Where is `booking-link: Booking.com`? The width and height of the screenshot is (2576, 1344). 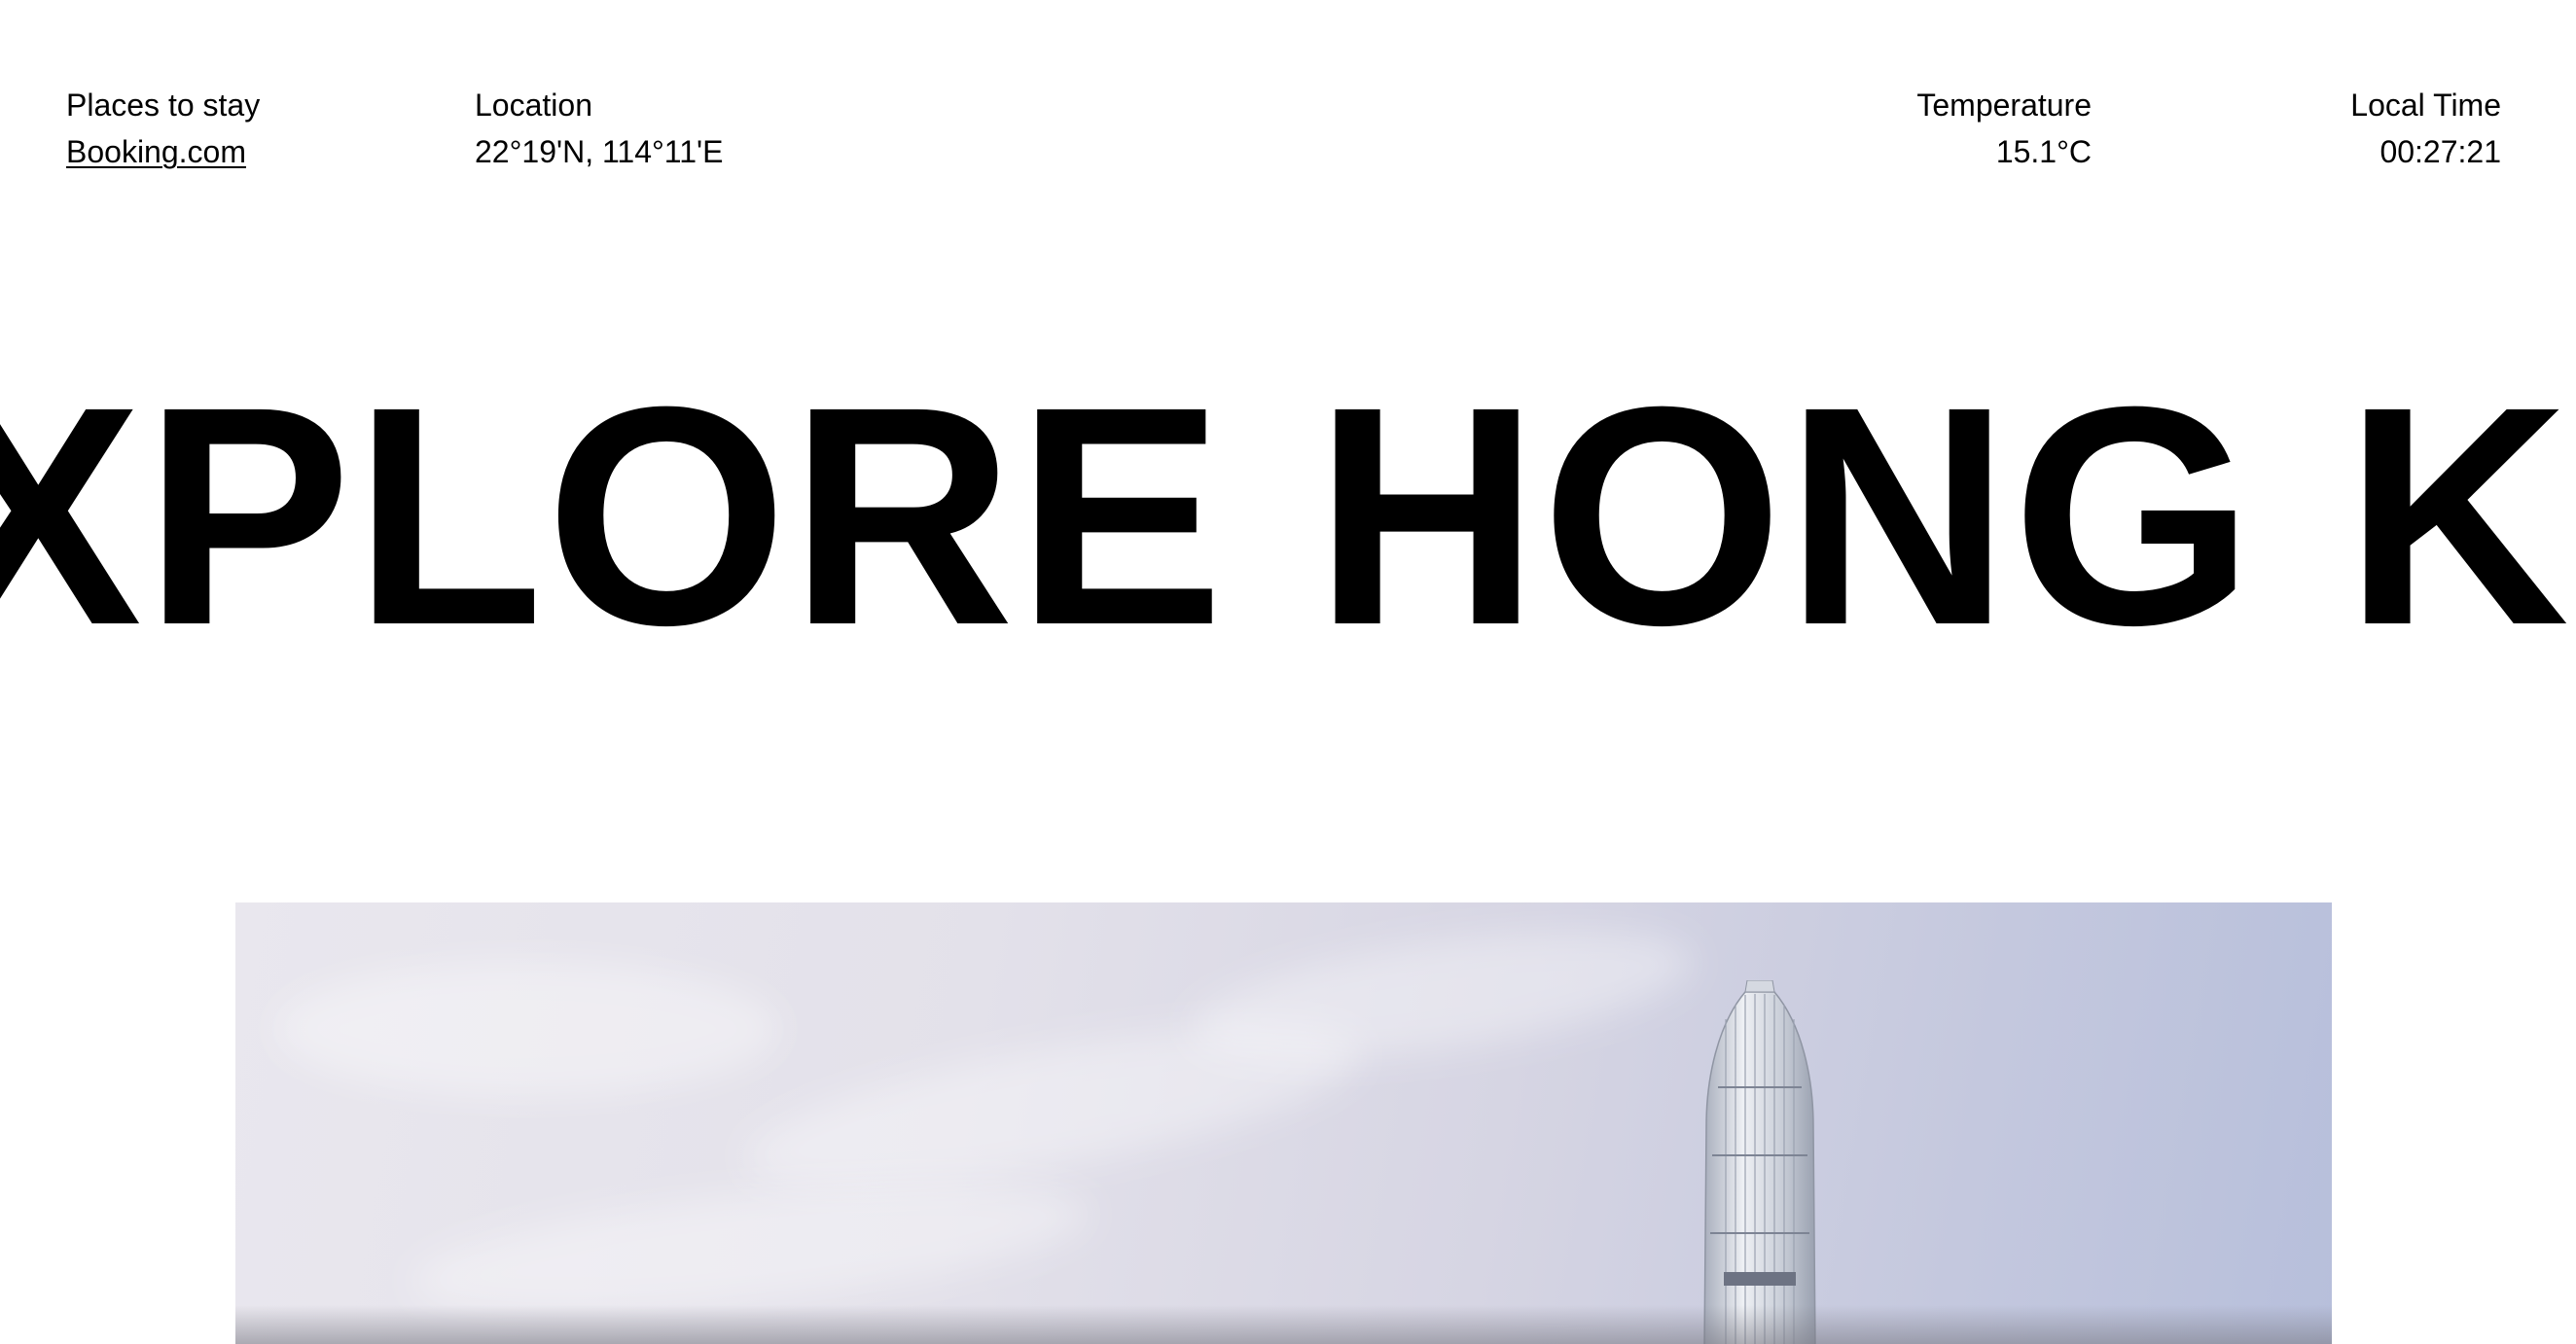
booking-link: Booking.com is located at coordinates (163, 151).